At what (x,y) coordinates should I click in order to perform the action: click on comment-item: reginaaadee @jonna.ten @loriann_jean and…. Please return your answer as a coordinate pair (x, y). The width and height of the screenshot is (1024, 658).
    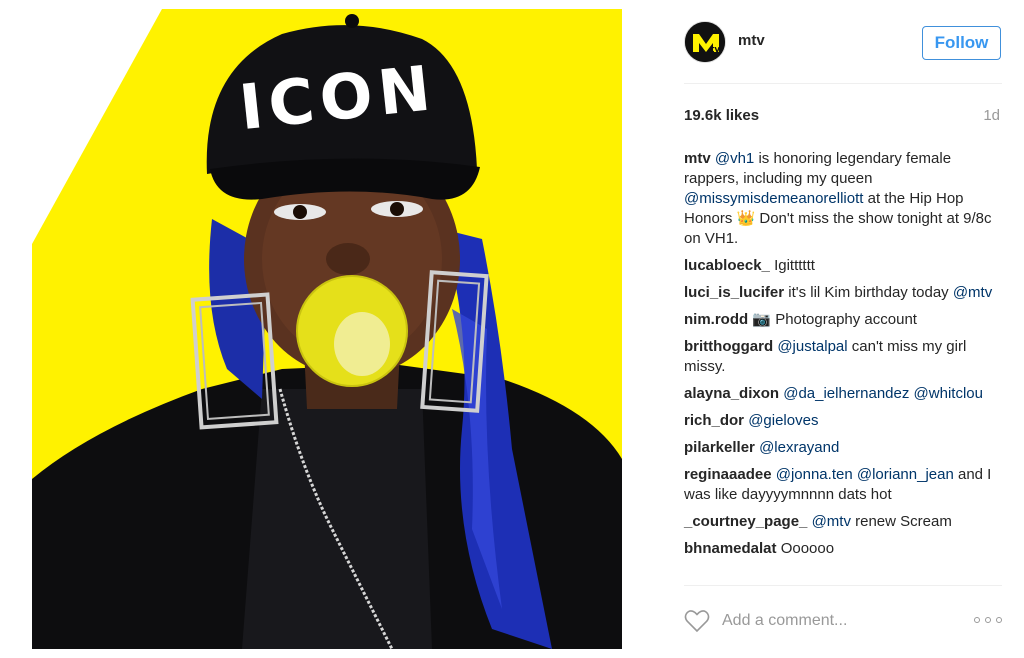
    Looking at the image, I should click on (843, 485).